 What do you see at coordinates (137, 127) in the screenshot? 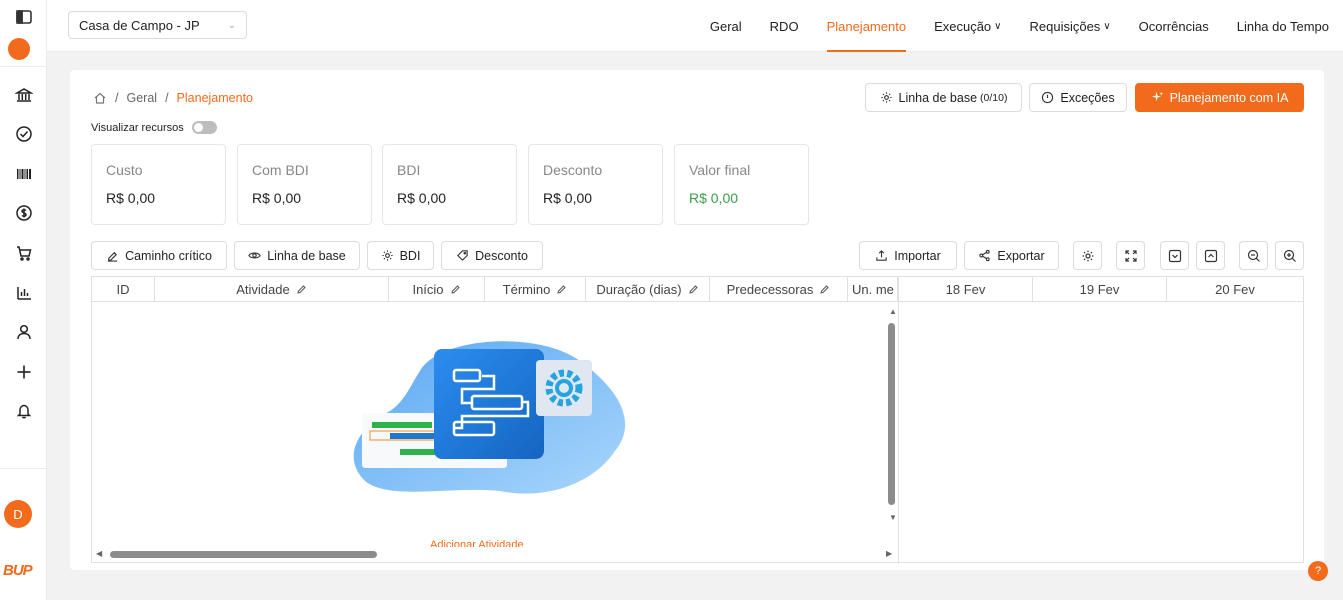
I see `resources-toggle-label: Visualizar recursos` at bounding box center [137, 127].